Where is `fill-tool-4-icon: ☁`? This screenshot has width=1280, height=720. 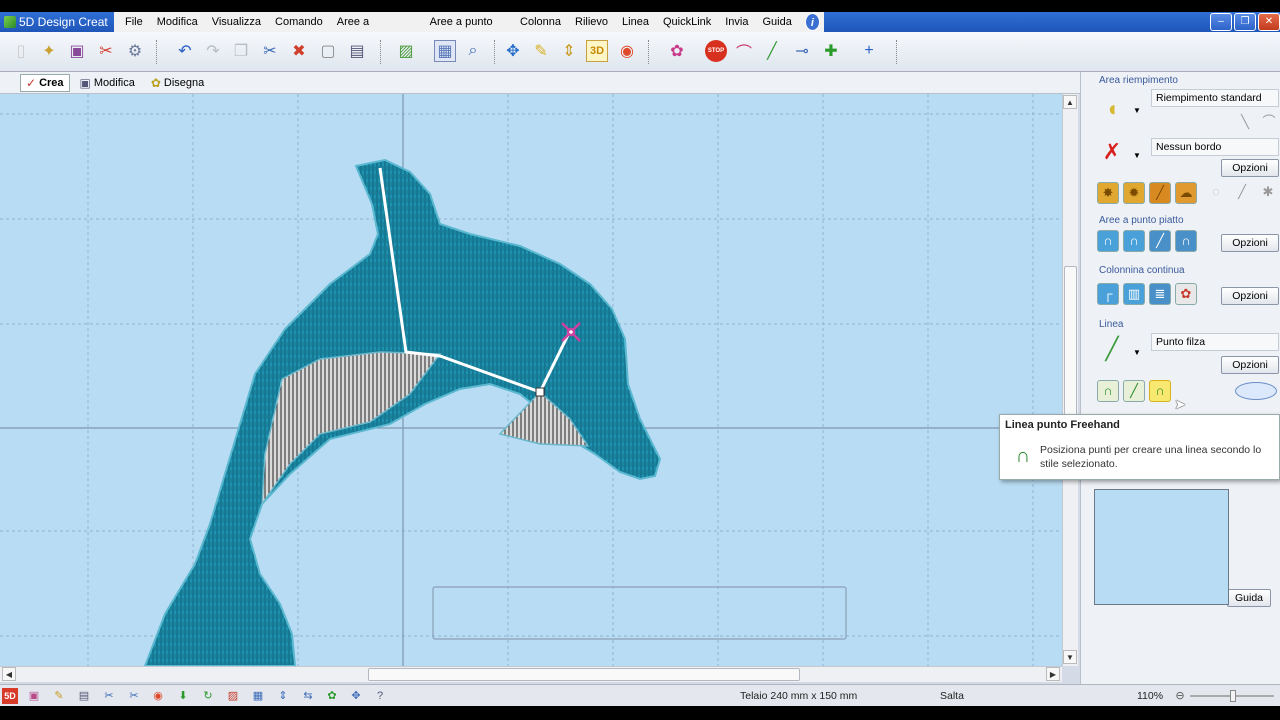
fill-tool-4-icon: ☁ is located at coordinates (1186, 193).